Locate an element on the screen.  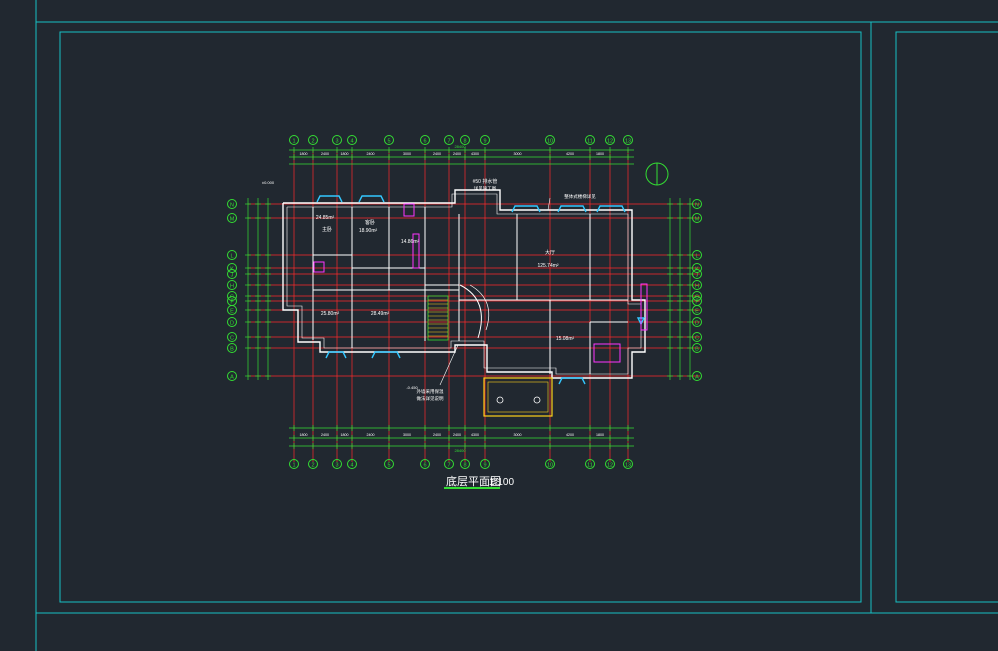
porch-outer is located at coordinates (518, 397).